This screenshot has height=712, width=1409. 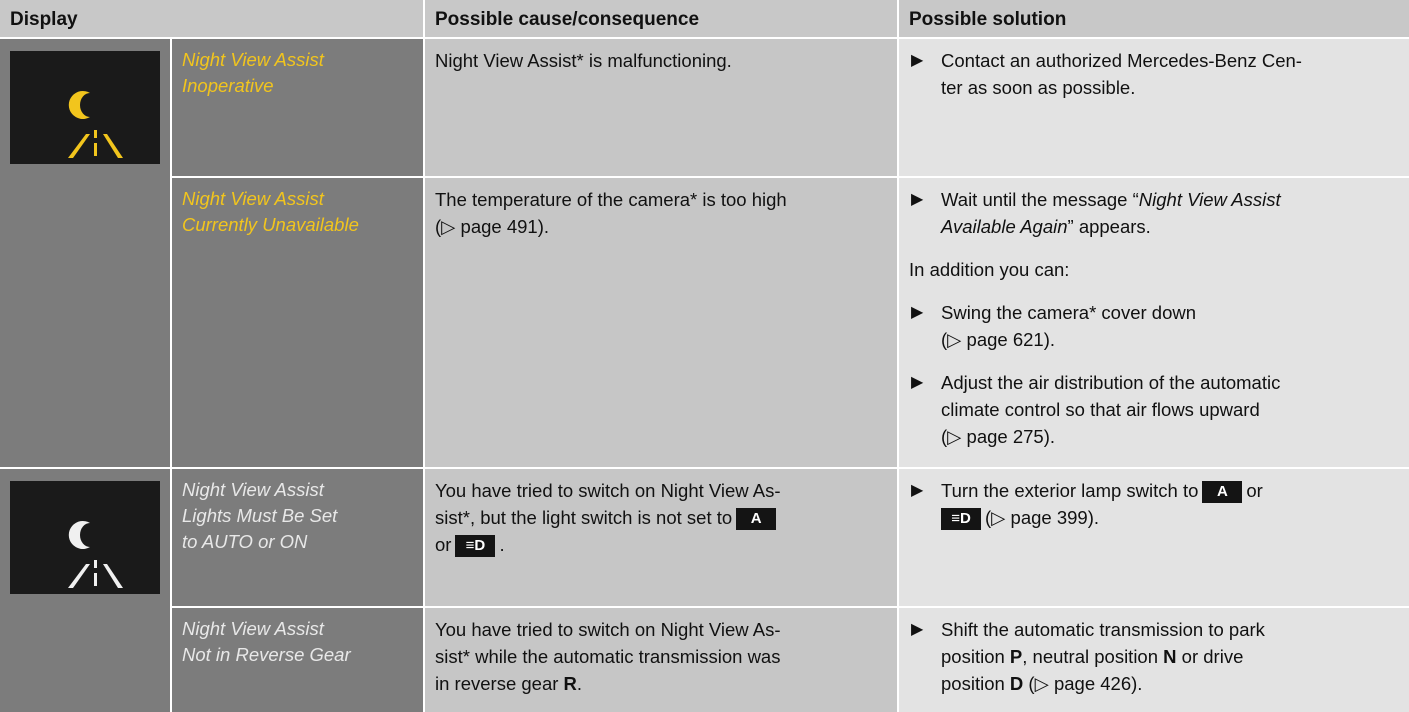 I want to click on cause-cell-1: Night View Assist* is malfunctioning., so click(x=661, y=107).